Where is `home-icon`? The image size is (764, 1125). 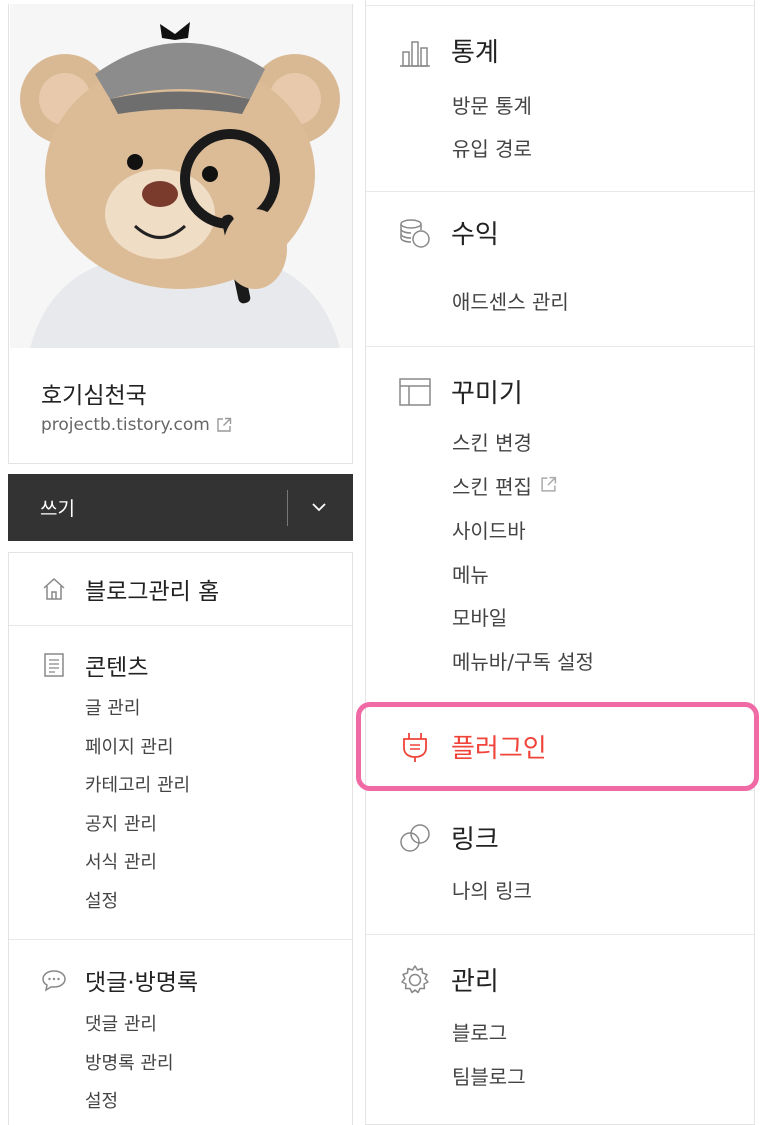 home-icon is located at coordinates (54, 589).